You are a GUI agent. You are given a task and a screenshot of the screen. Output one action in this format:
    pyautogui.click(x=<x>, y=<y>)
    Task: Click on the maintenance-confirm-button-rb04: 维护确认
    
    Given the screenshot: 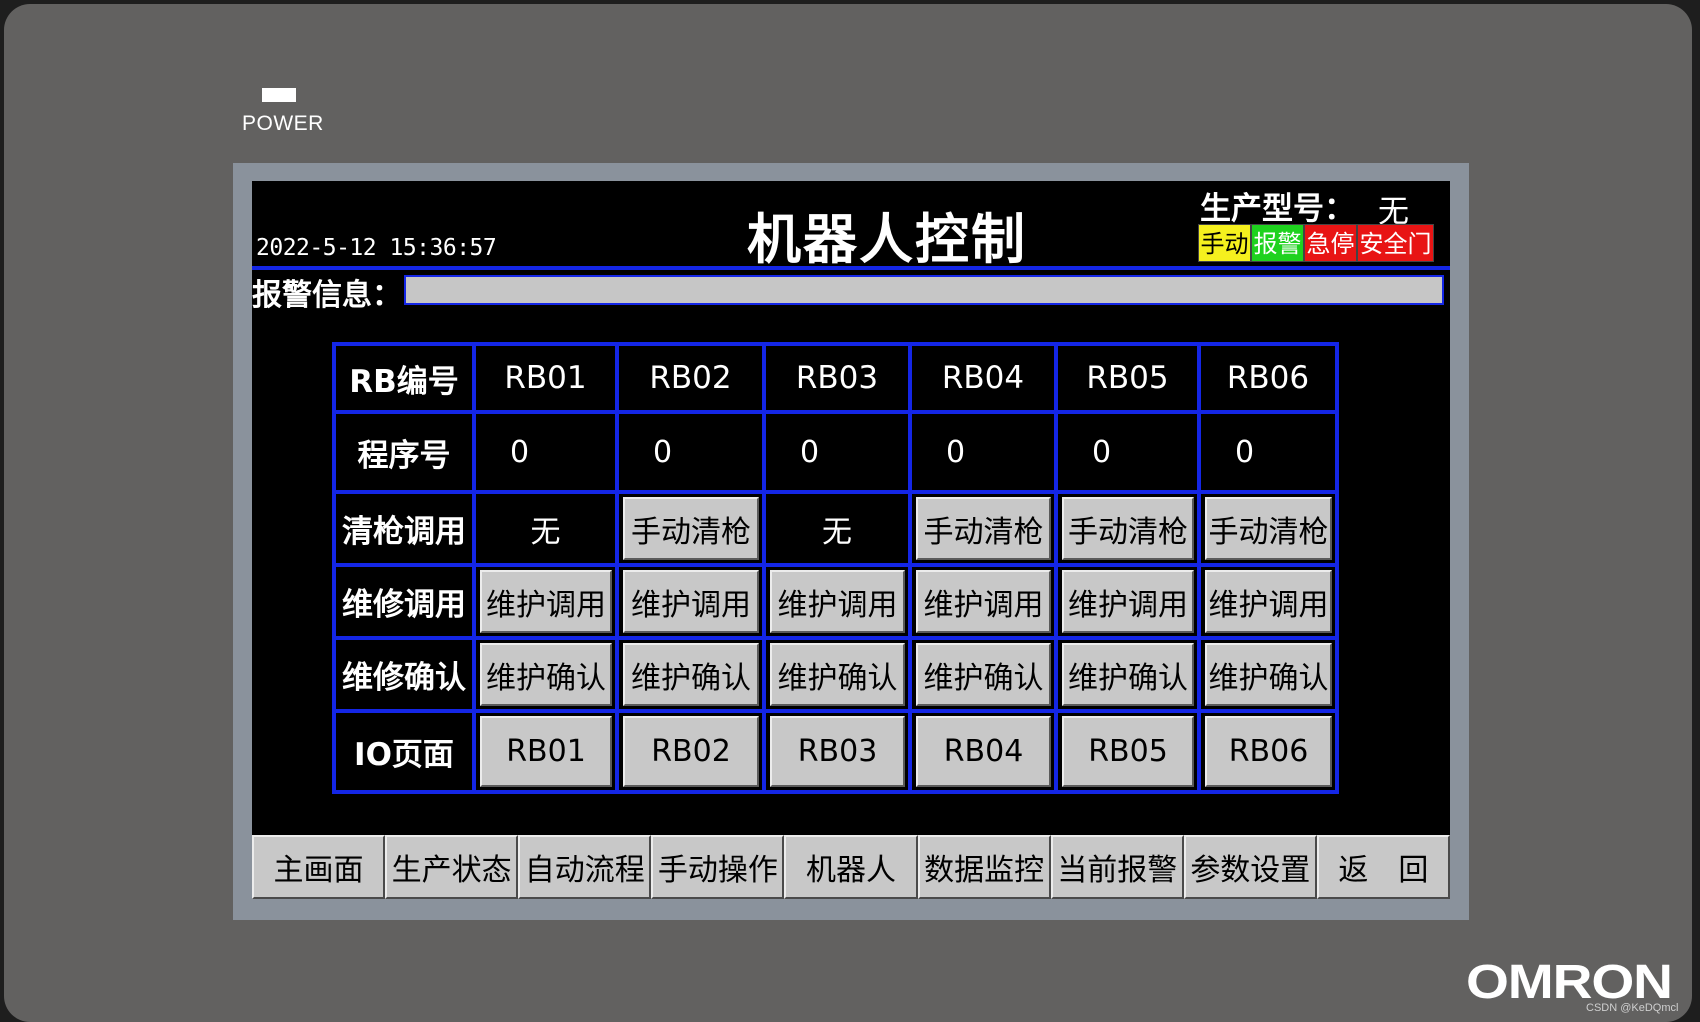 What is the action you would take?
    pyautogui.click(x=983, y=674)
    